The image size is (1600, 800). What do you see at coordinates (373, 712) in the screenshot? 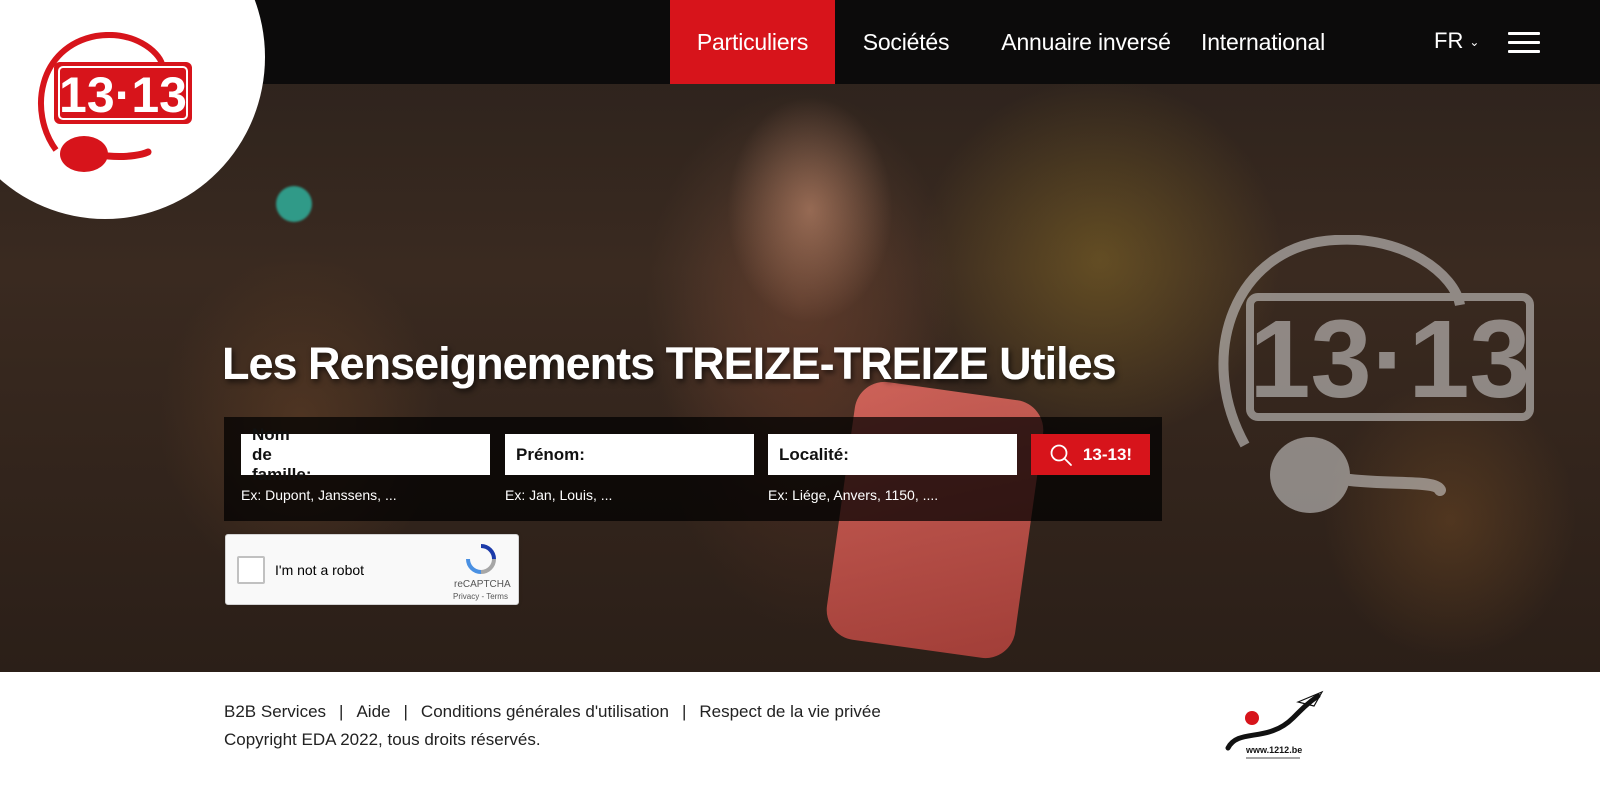
I see `footer-link-aide: Aide` at bounding box center [373, 712].